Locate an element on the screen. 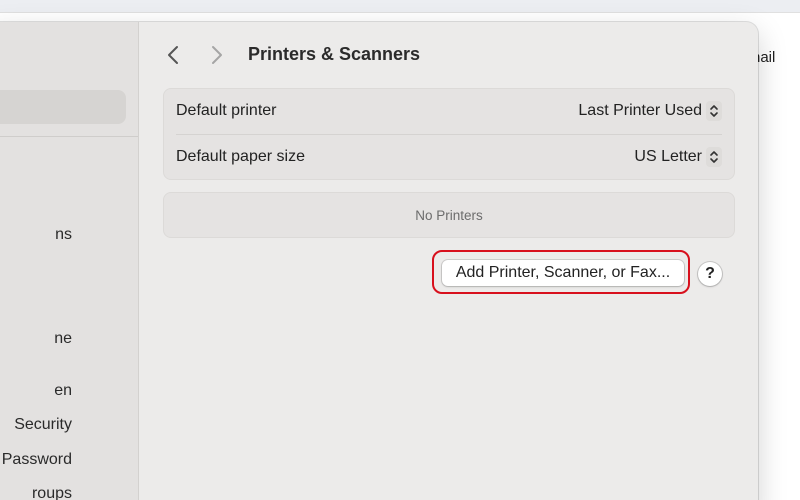  background-top-bar is located at coordinates (400, 6).